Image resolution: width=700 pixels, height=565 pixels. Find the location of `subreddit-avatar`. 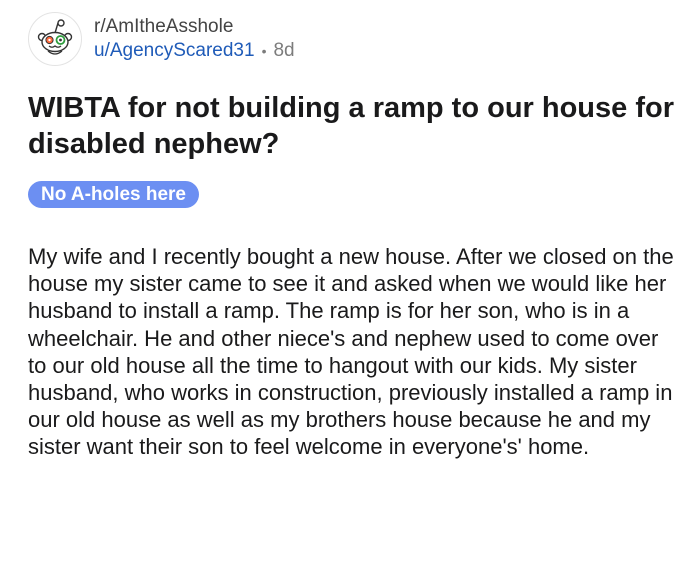

subreddit-avatar is located at coordinates (55, 39).